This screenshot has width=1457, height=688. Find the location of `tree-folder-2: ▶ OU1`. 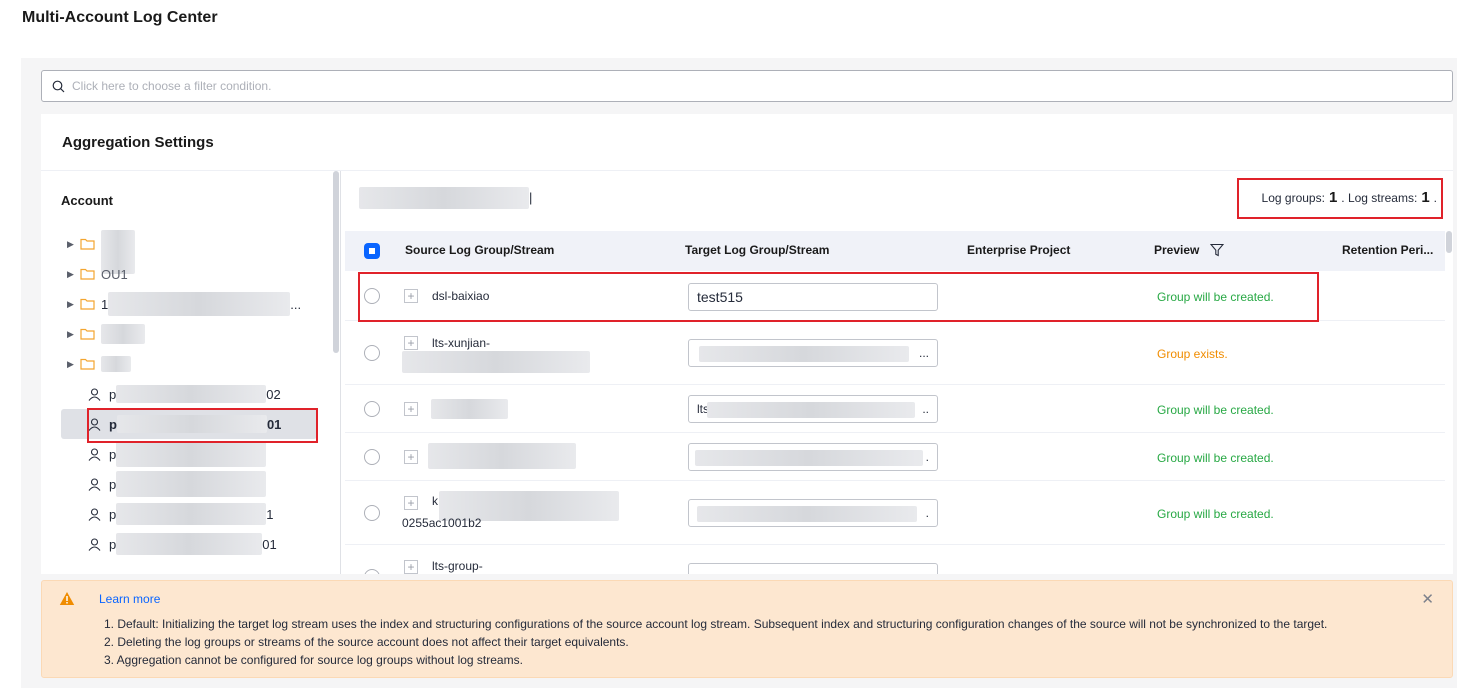

tree-folder-2: ▶ OU1 is located at coordinates (189, 274).